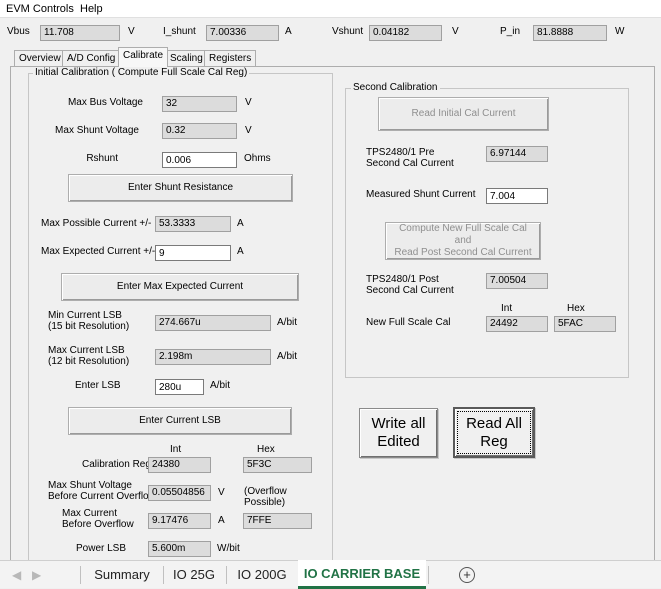  Describe the element at coordinates (517, 154) in the screenshot. I see `pre-cal-current-value: 6.97144` at that location.